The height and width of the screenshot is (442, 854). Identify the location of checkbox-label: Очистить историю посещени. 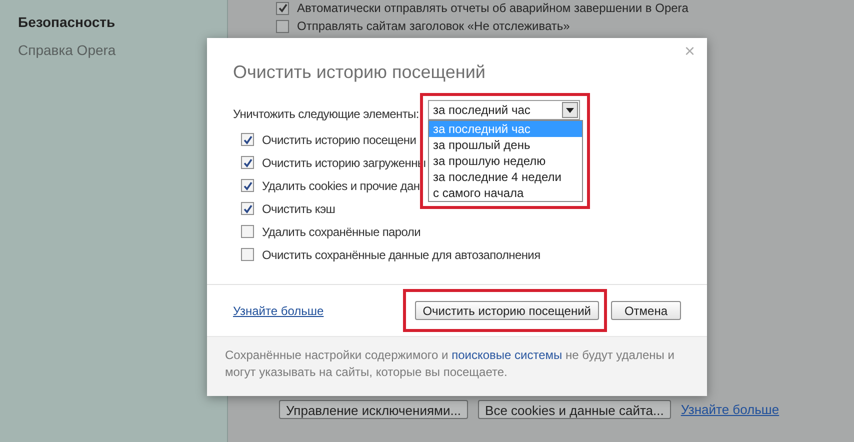
(339, 140).